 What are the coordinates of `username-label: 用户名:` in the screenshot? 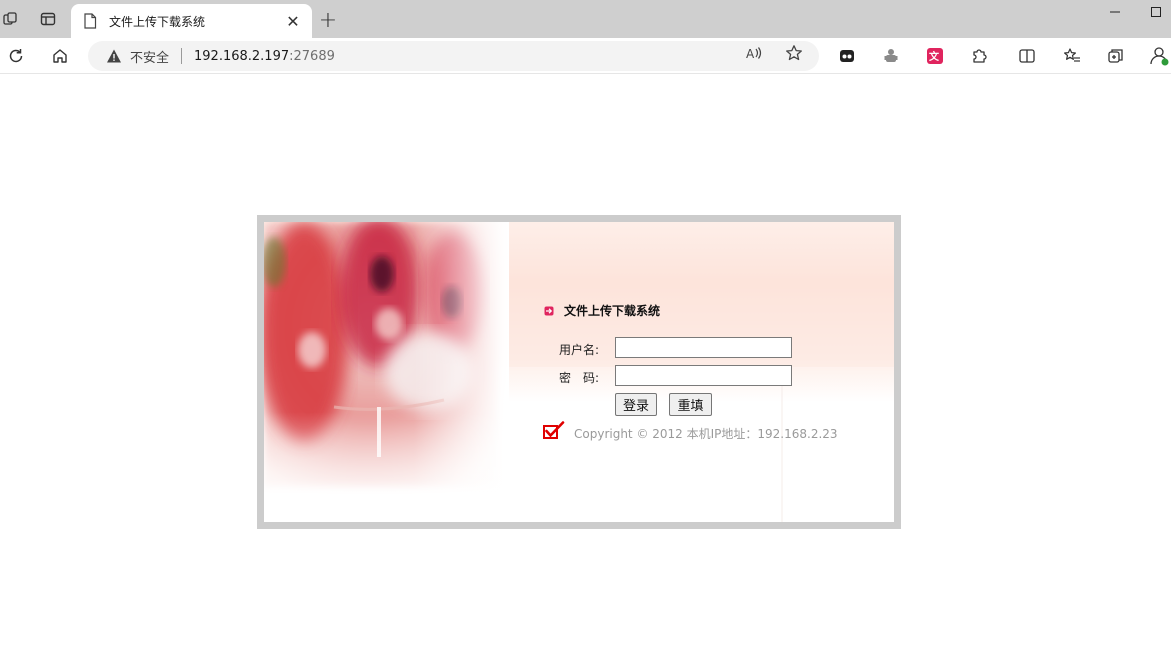 It's located at (579, 350).